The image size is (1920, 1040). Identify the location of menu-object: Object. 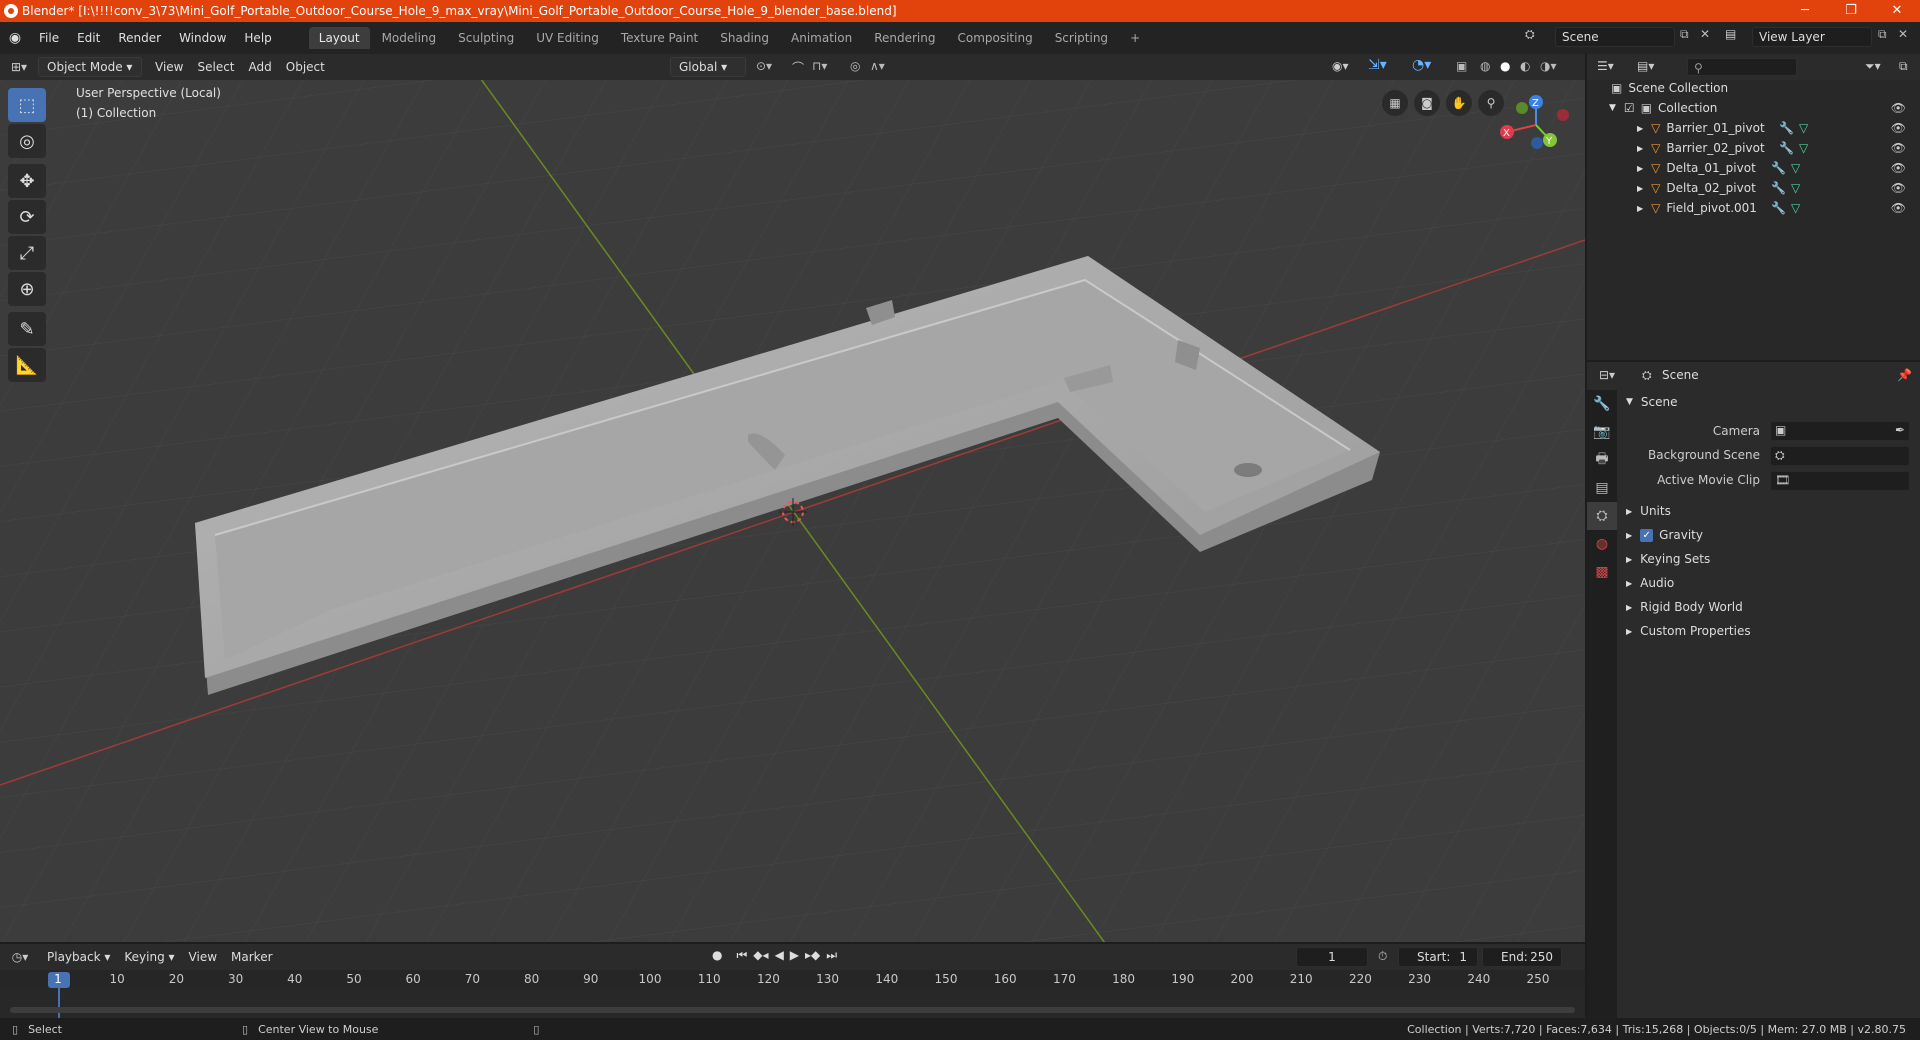
(305, 67).